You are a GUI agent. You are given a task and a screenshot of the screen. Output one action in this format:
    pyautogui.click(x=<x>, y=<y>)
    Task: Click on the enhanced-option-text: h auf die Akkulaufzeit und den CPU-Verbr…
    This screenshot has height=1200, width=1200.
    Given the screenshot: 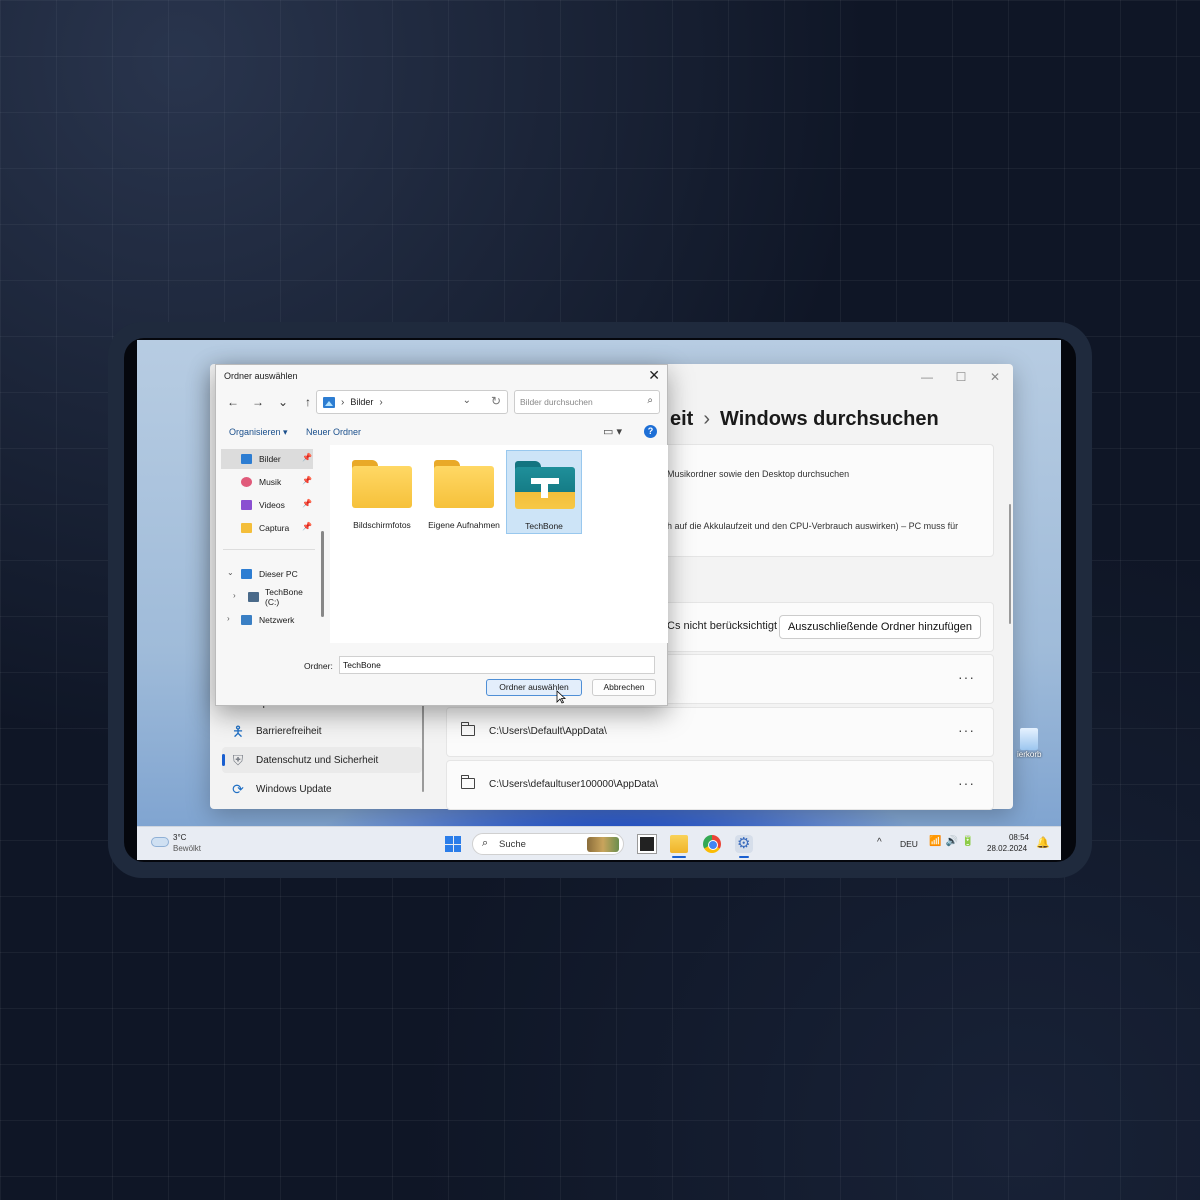 What is the action you would take?
    pyautogui.click(x=813, y=526)
    